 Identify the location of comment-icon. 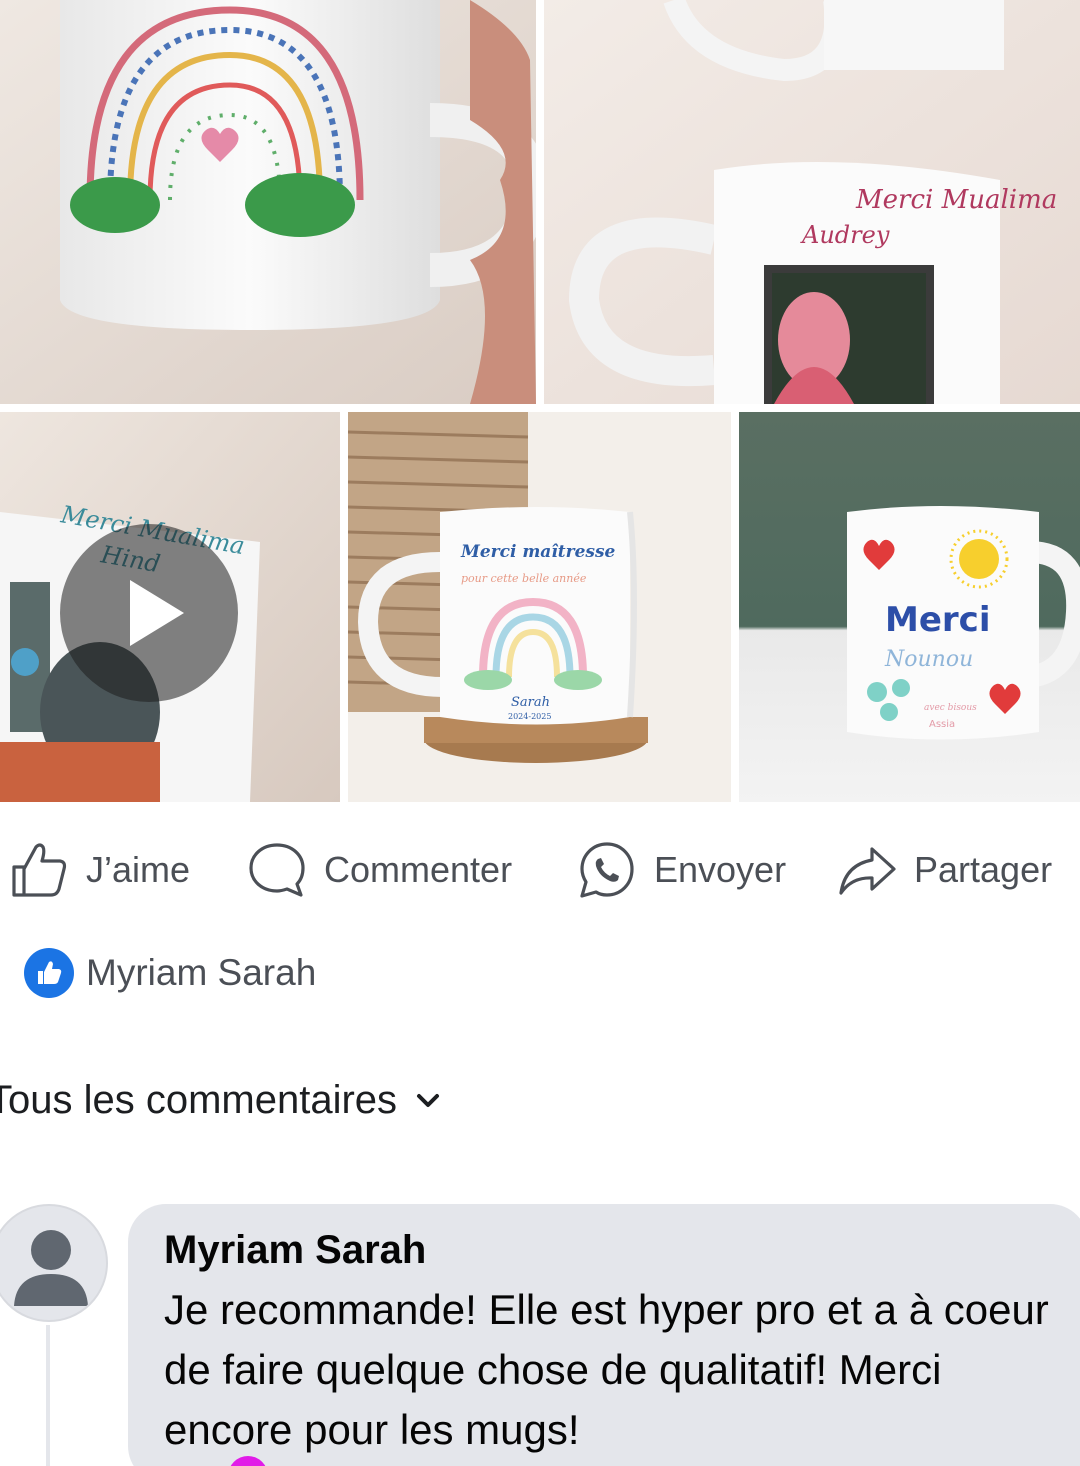
(277, 870).